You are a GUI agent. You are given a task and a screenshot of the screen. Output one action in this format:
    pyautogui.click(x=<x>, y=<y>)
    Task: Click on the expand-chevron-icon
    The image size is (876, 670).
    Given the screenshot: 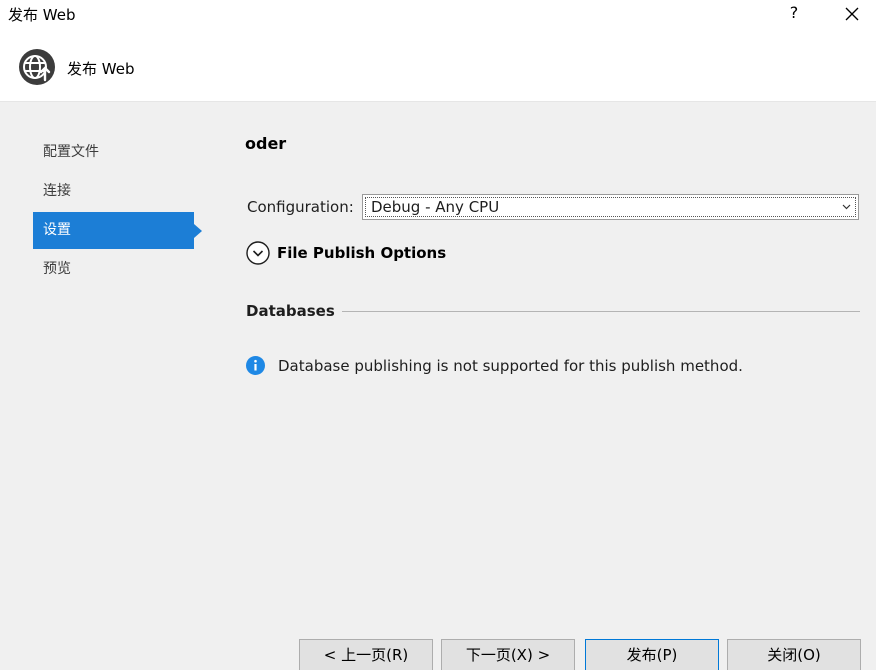 What is the action you would take?
    pyautogui.click(x=258, y=253)
    